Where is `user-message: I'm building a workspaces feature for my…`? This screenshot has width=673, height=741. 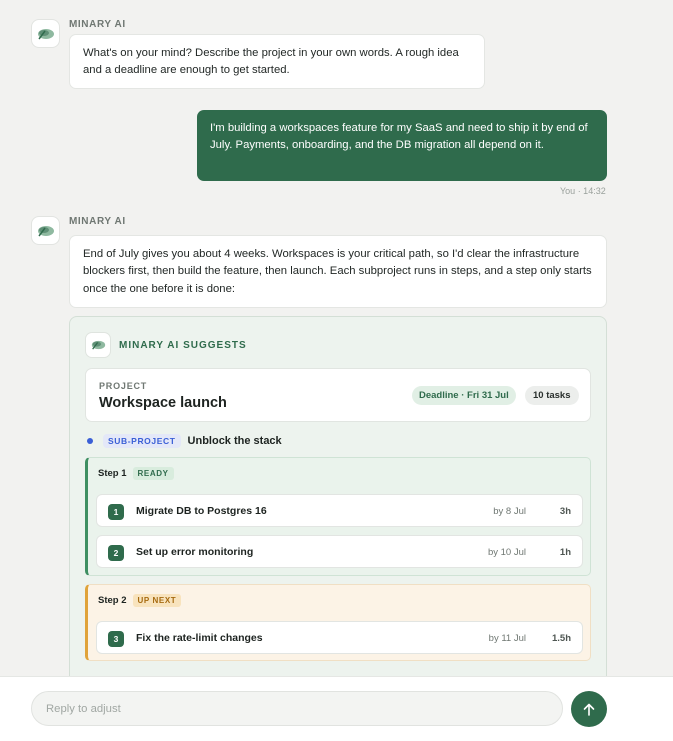
user-message: I'm building a workspaces feature for my… is located at coordinates (402, 145).